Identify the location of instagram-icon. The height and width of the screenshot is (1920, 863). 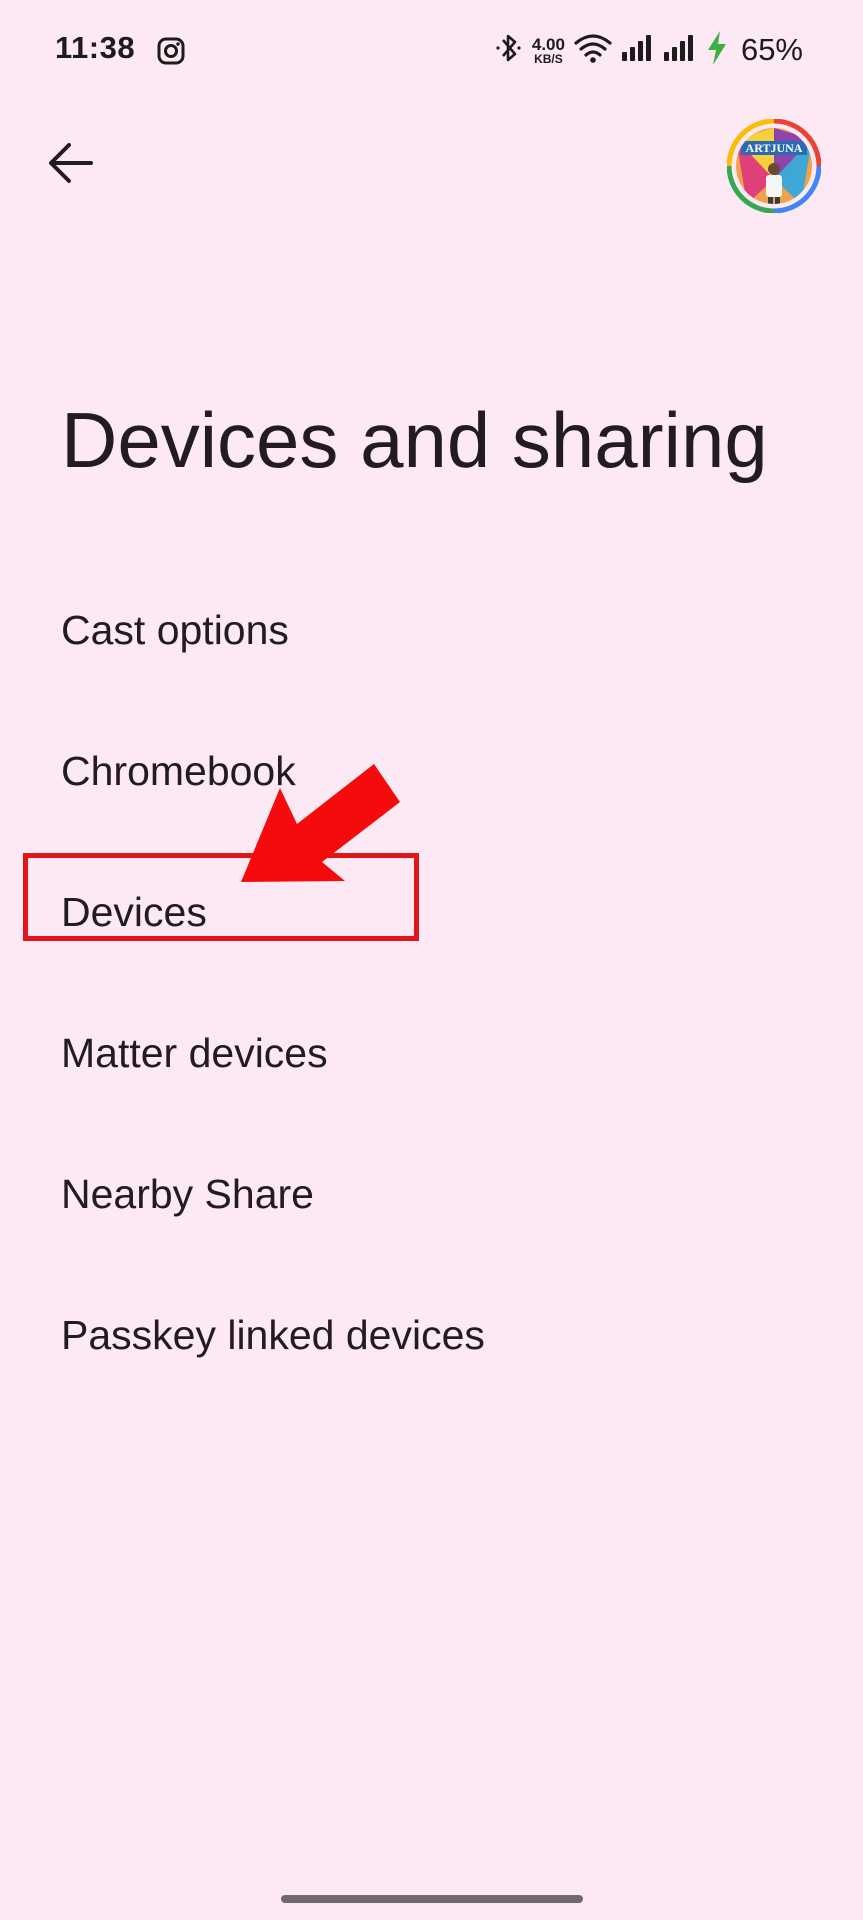
(171, 51).